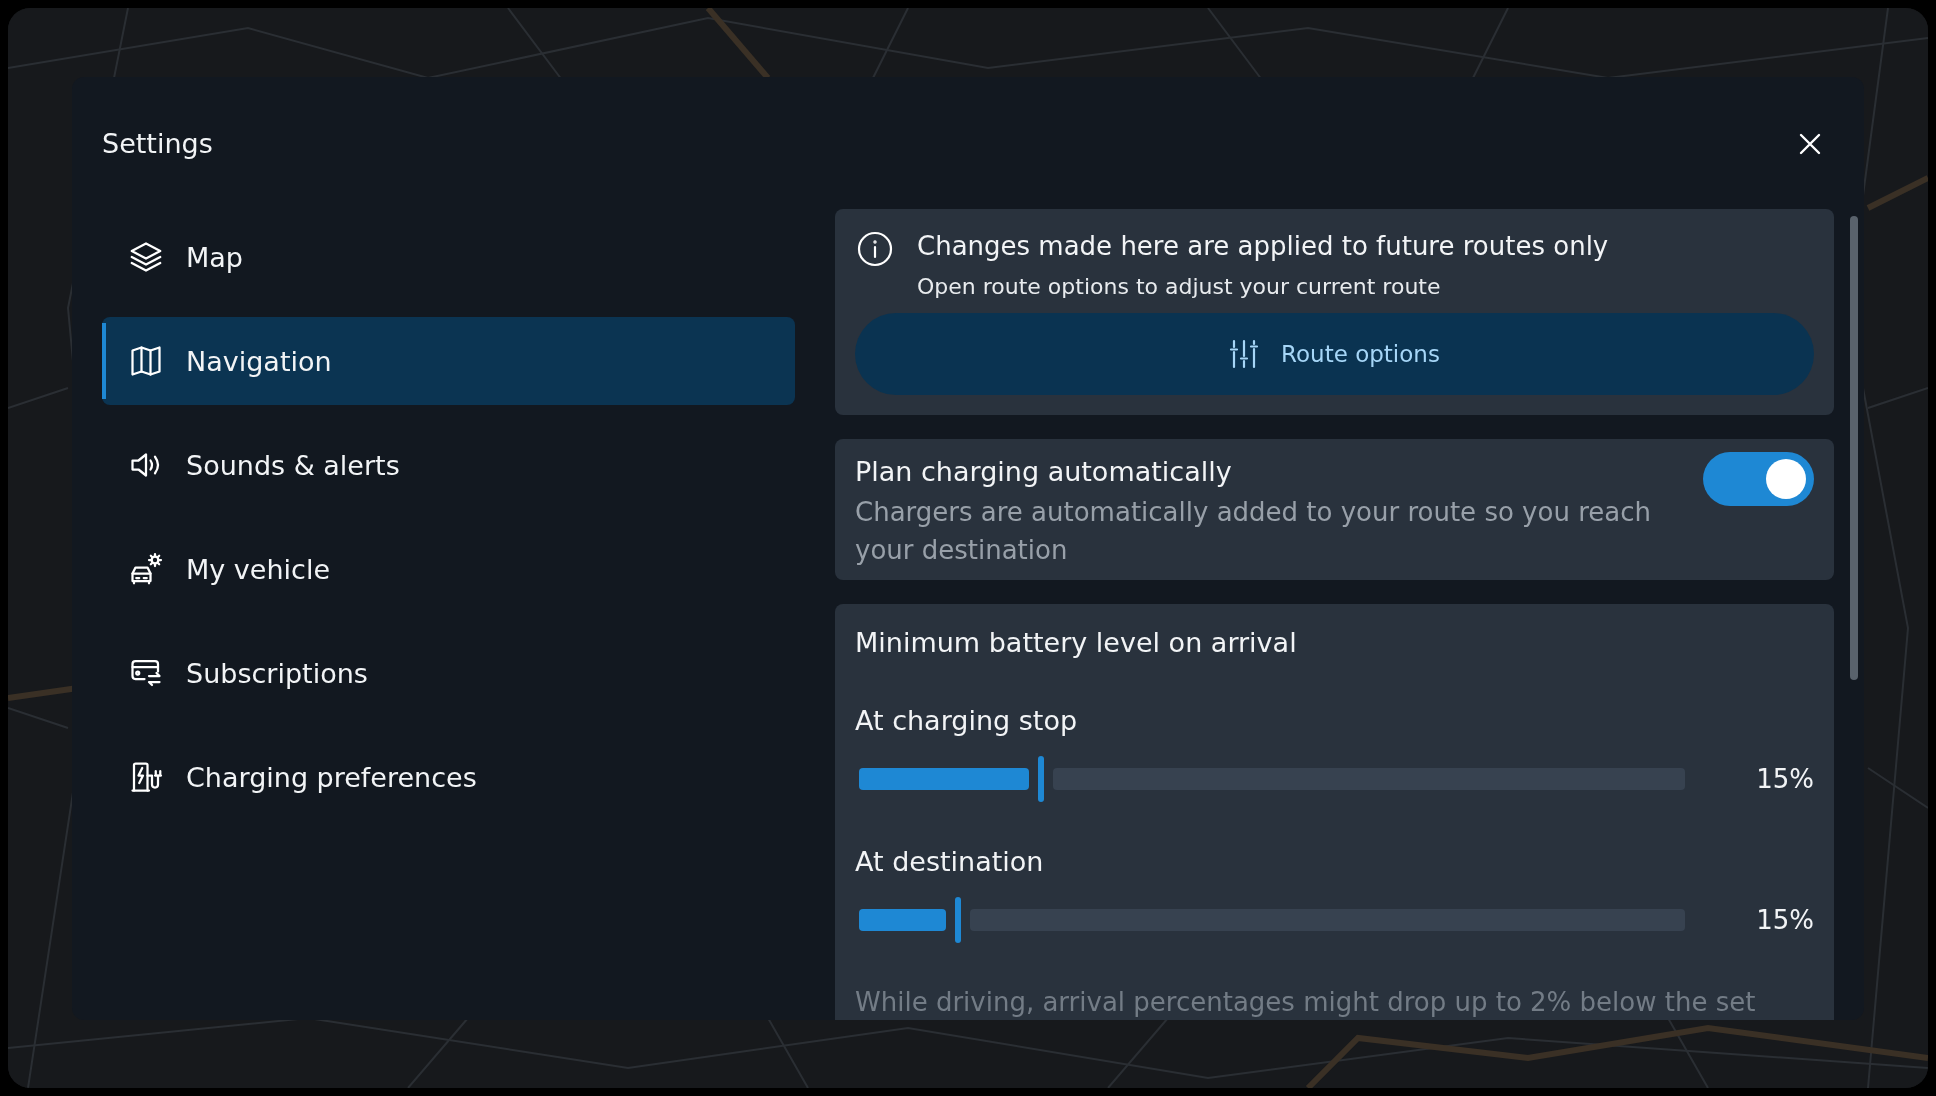  Describe the element at coordinates (1758, 479) in the screenshot. I see `toggle-switch` at that location.